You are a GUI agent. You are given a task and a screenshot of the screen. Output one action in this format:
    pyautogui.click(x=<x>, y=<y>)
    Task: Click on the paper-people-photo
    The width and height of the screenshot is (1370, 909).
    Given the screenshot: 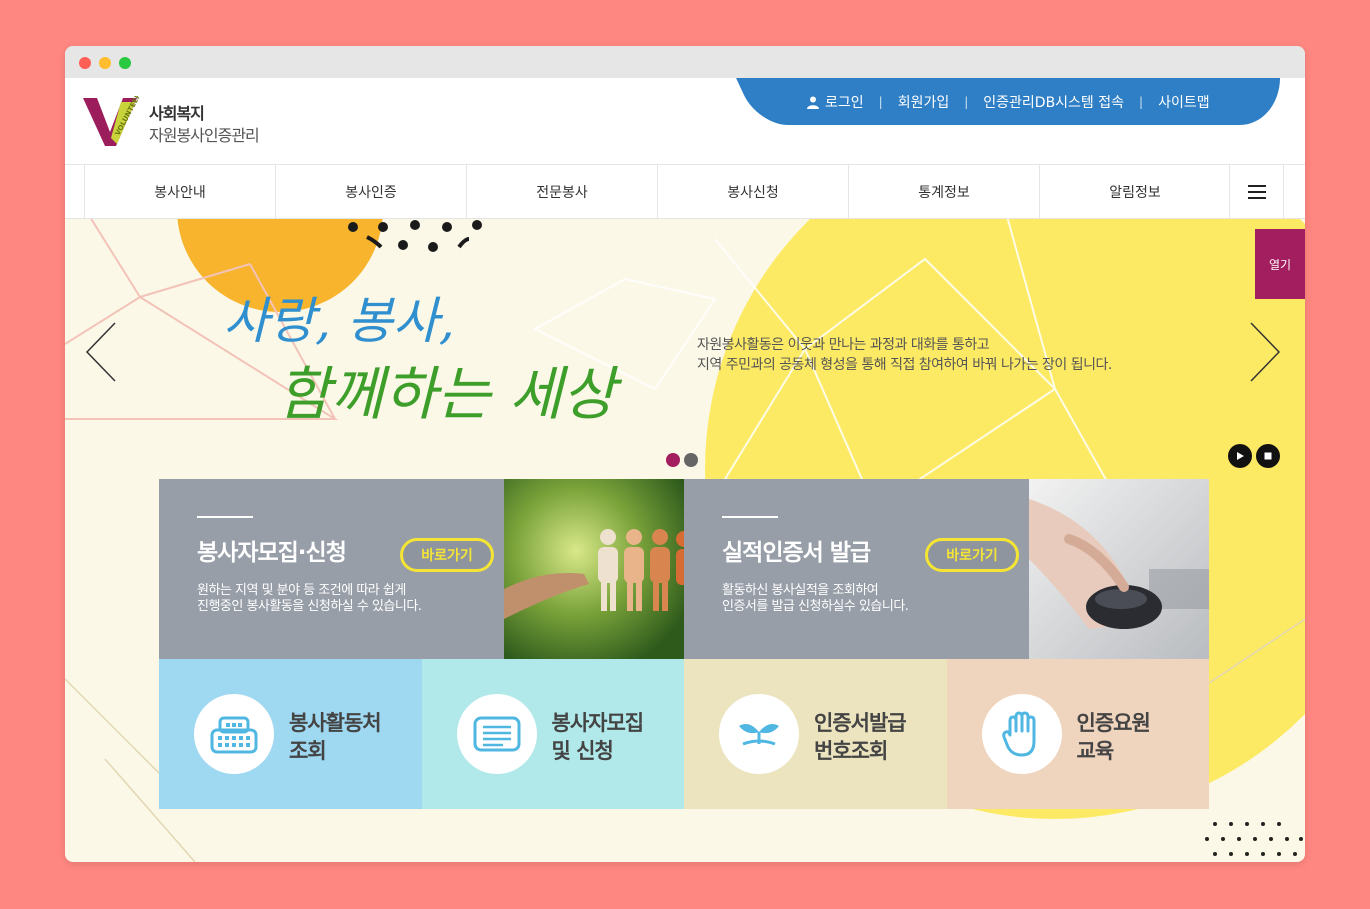 What is the action you would take?
    pyautogui.click(x=594, y=569)
    